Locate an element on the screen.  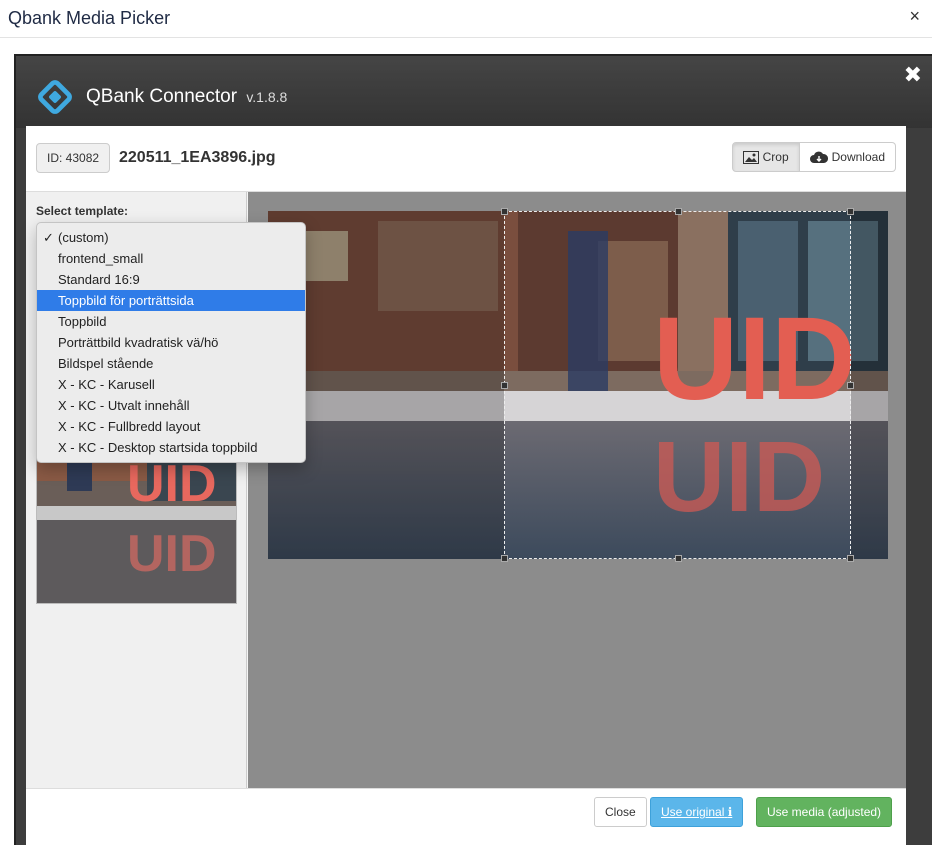
connector-header: QBank Connector v.1.8.8 ✖ is located at coordinates (474, 92).